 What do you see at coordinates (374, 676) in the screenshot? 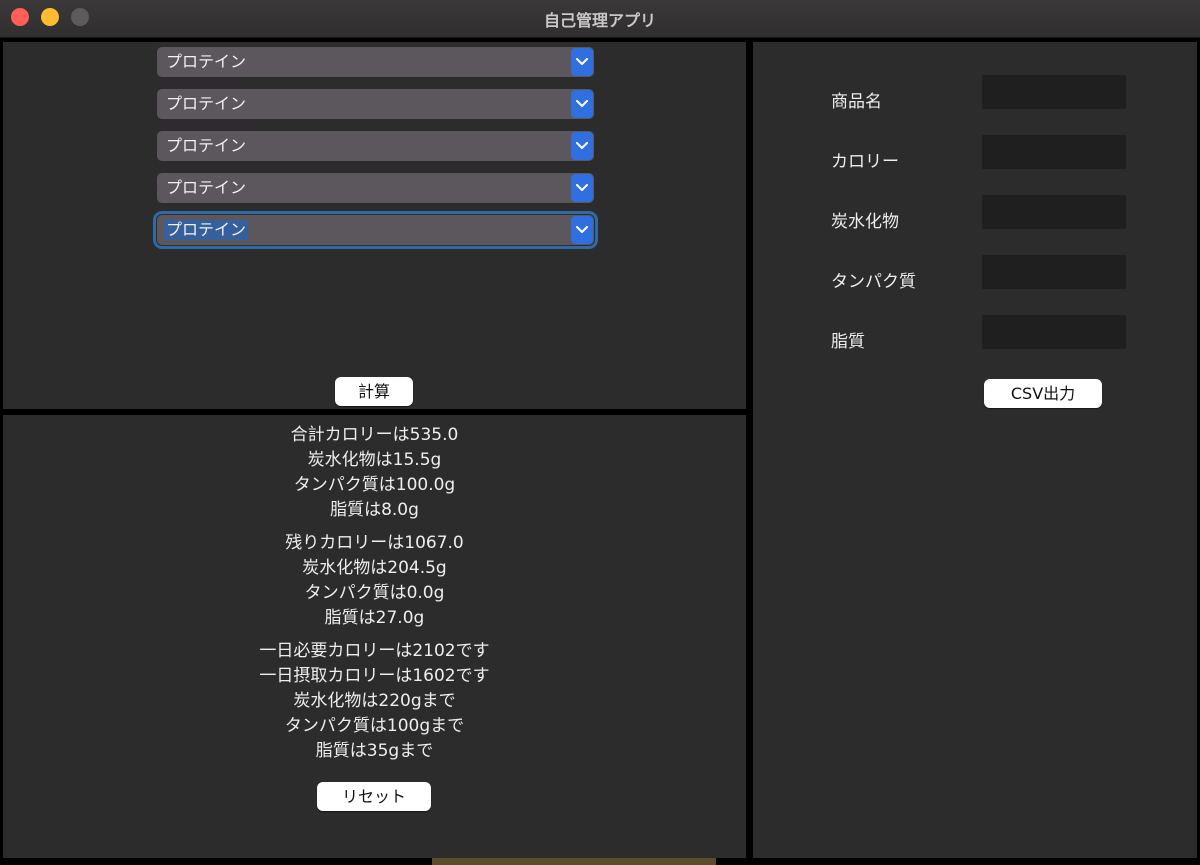
I see `daily-intake-calories-text: 一日摂取カロリーは1602です` at bounding box center [374, 676].